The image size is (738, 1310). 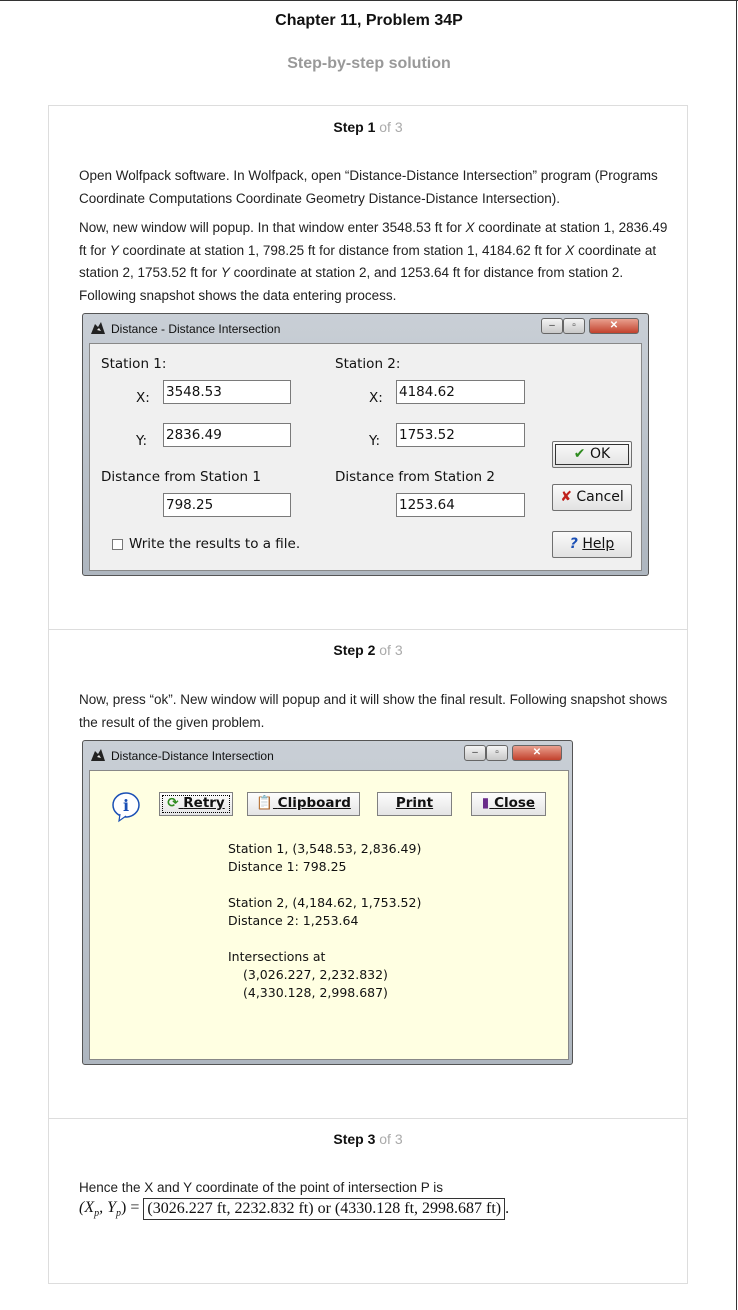 I want to click on y1-label: Y:, so click(x=142, y=441).